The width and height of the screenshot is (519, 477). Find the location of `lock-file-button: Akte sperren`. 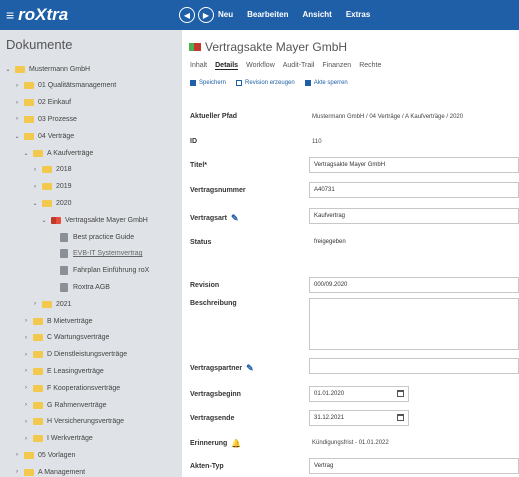

lock-file-button: Akte sperren is located at coordinates (326, 83).